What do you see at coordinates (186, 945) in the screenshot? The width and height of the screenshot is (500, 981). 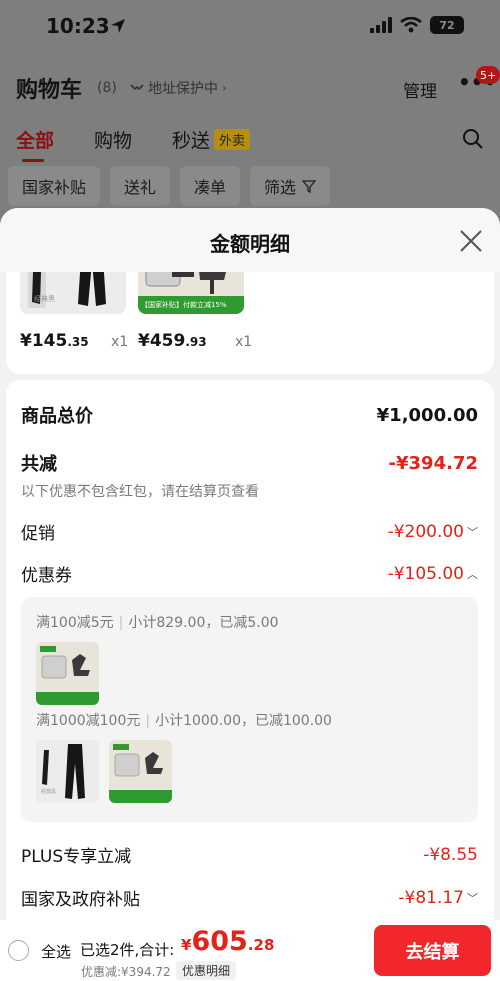 I see `total-currency: ¥` at bounding box center [186, 945].